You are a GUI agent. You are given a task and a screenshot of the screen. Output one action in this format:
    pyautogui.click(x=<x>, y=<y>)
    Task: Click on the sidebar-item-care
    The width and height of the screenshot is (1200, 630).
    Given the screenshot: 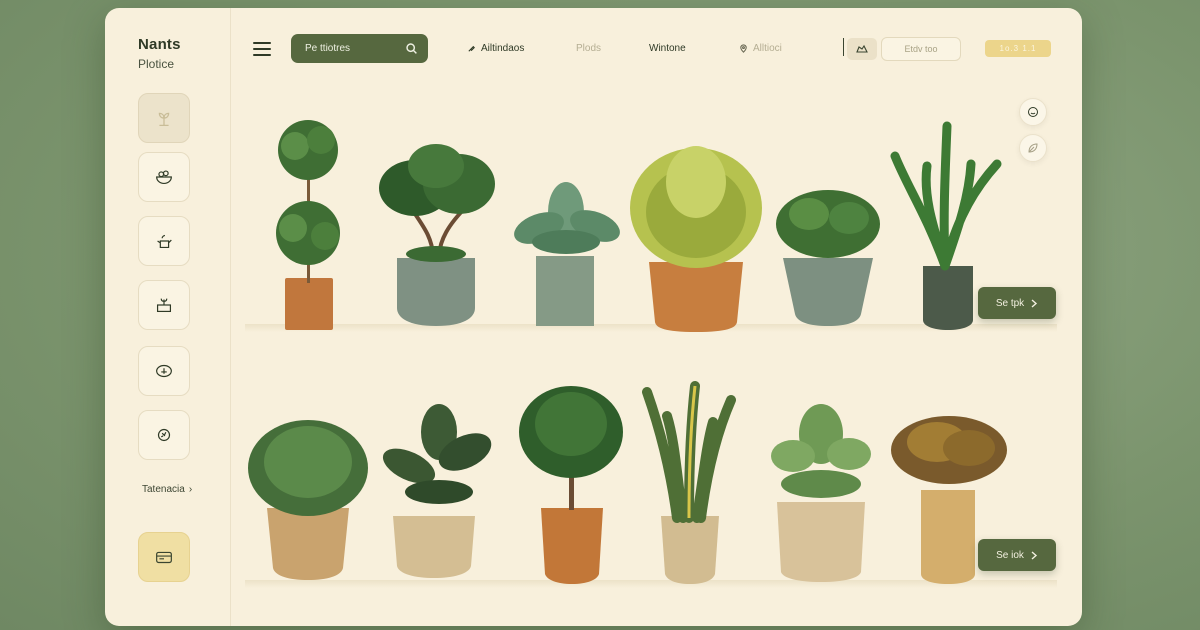 What is the action you would take?
    pyautogui.click(x=164, y=241)
    